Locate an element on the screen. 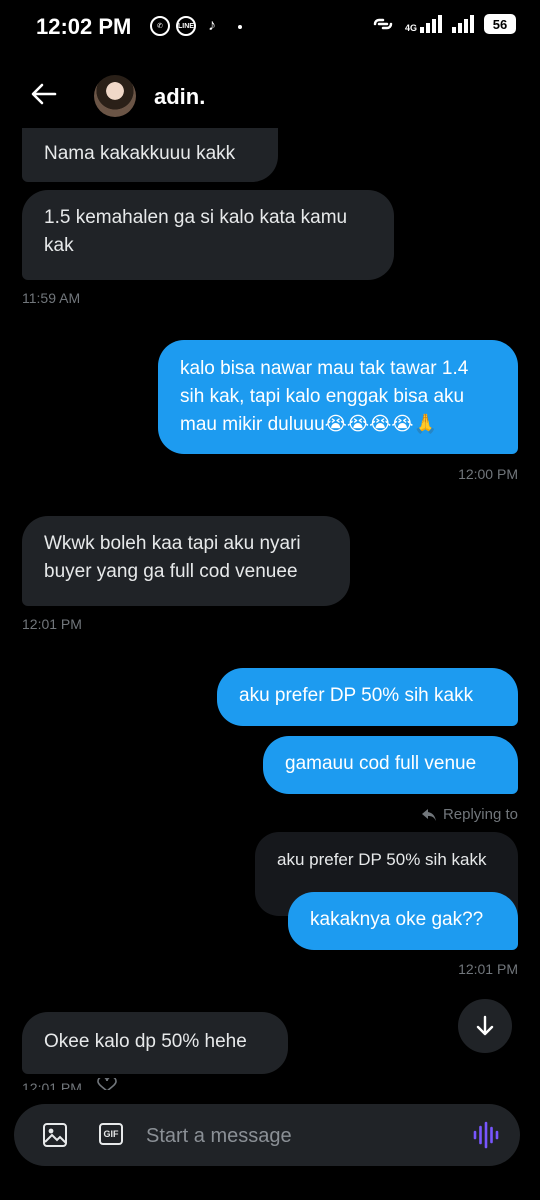 The width and height of the screenshot is (540, 1200). message-incoming: Nama kakakkuuu kakk is located at coordinates (150, 155).